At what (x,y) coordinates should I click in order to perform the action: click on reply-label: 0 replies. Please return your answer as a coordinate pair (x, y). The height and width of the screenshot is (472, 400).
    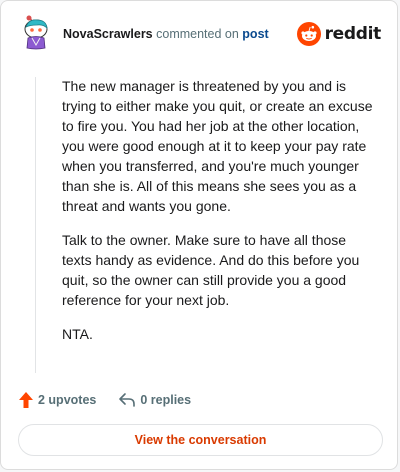
    Looking at the image, I should click on (166, 400).